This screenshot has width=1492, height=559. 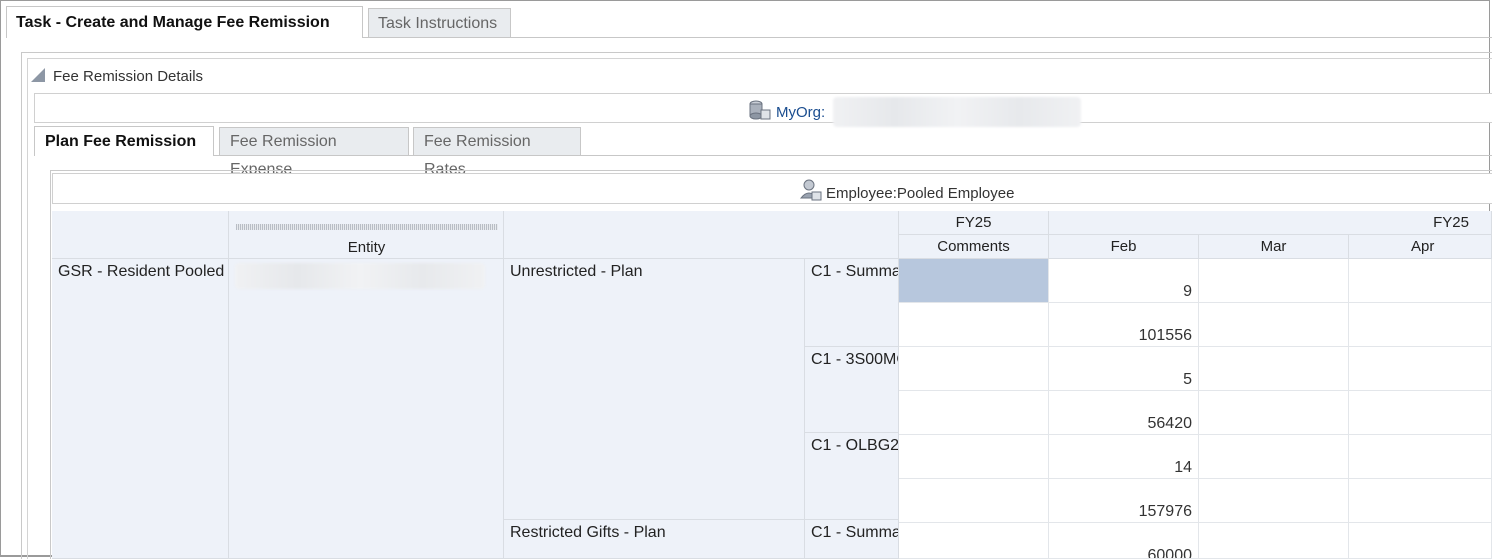 What do you see at coordinates (140, 409) in the screenshot?
I see `row-header-gsr-resident-pooled: GSR - Resident Pooled` at bounding box center [140, 409].